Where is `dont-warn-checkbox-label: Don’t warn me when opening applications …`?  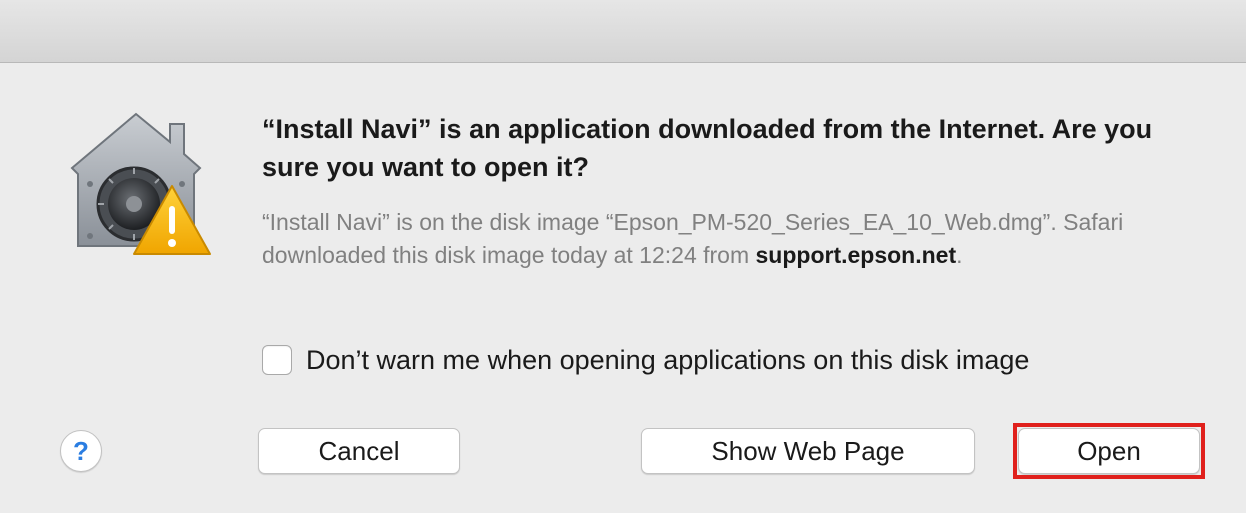
dont-warn-checkbox-label: Don’t warn me when opening applications … is located at coordinates (667, 360).